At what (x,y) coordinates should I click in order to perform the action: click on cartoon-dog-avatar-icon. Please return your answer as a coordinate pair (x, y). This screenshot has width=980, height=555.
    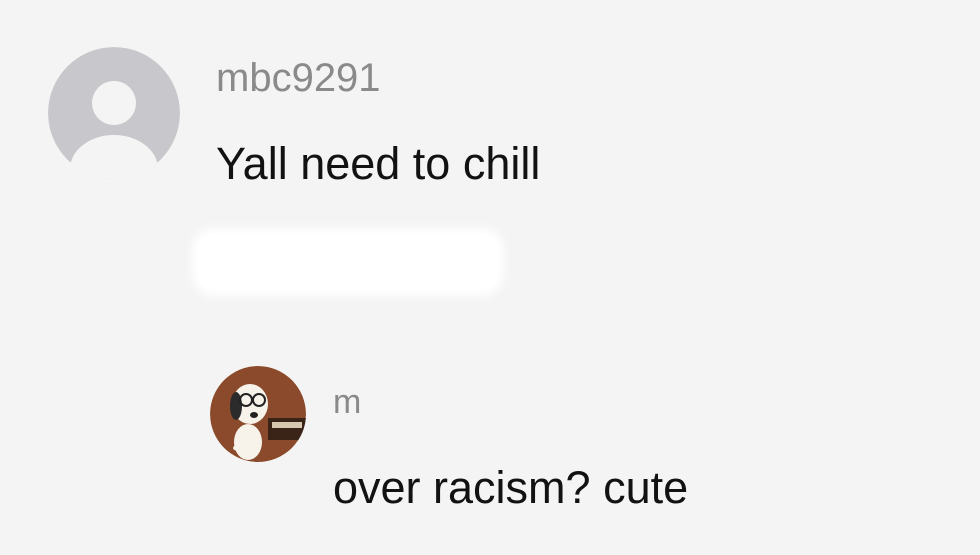
    Looking at the image, I should click on (258, 414).